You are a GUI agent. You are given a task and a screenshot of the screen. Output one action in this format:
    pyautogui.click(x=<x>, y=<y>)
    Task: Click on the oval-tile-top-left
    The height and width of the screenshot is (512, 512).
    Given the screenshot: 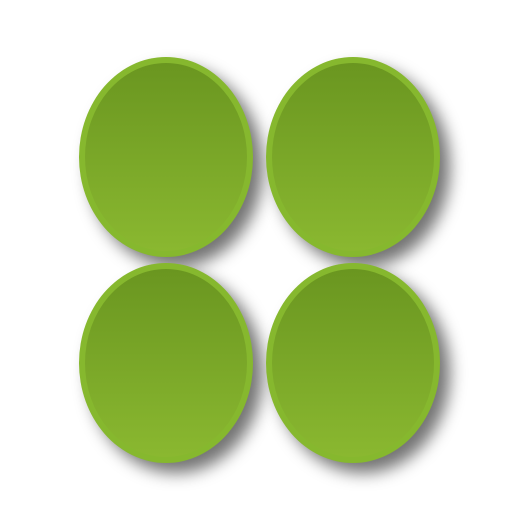 What is the action you would take?
    pyautogui.click(x=171, y=162)
    